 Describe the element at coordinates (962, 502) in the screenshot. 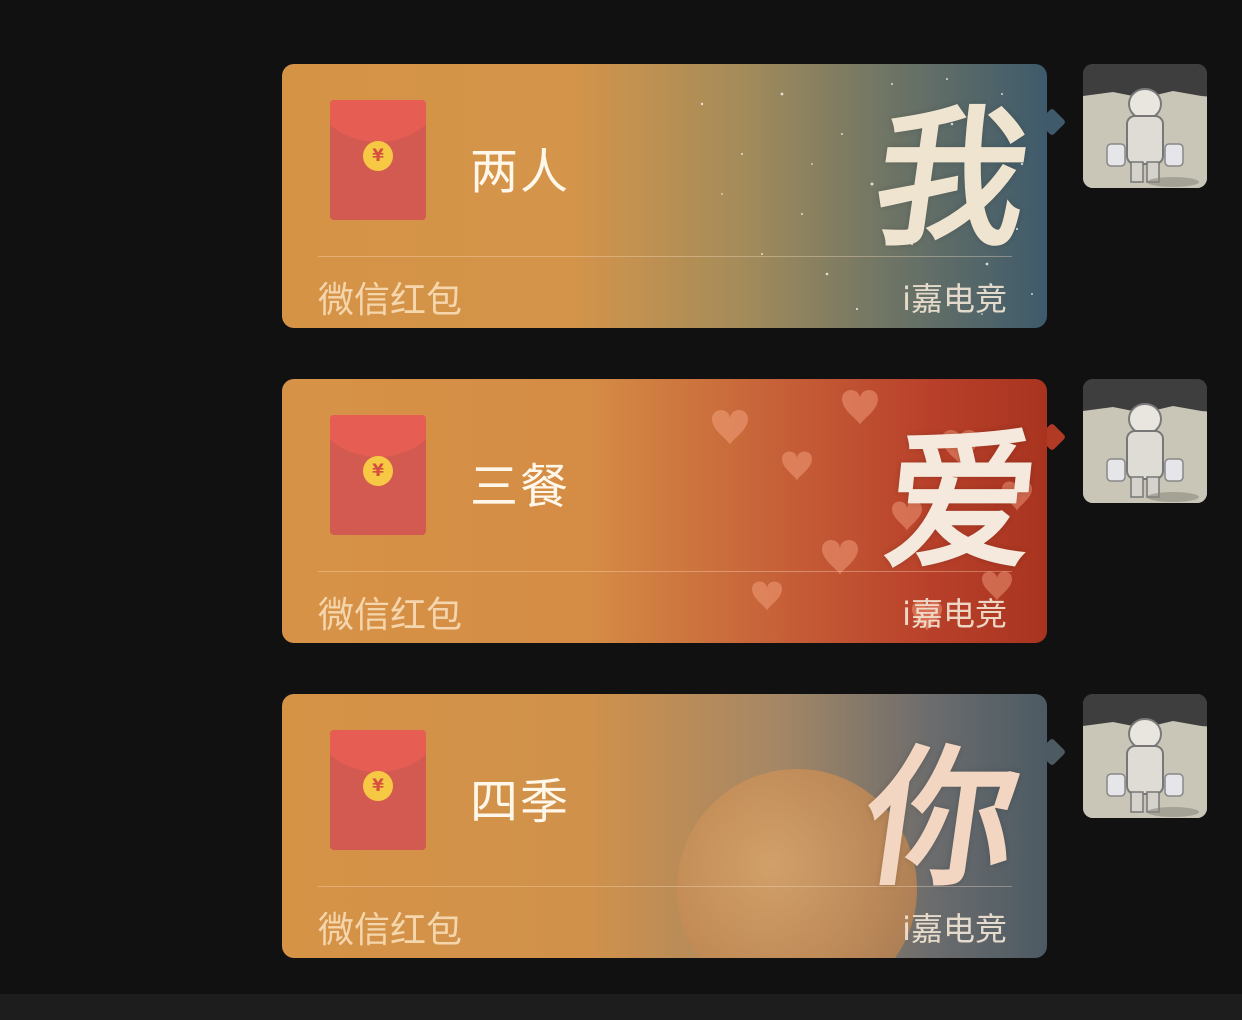

I see `calligraphy-character: 爱` at that location.